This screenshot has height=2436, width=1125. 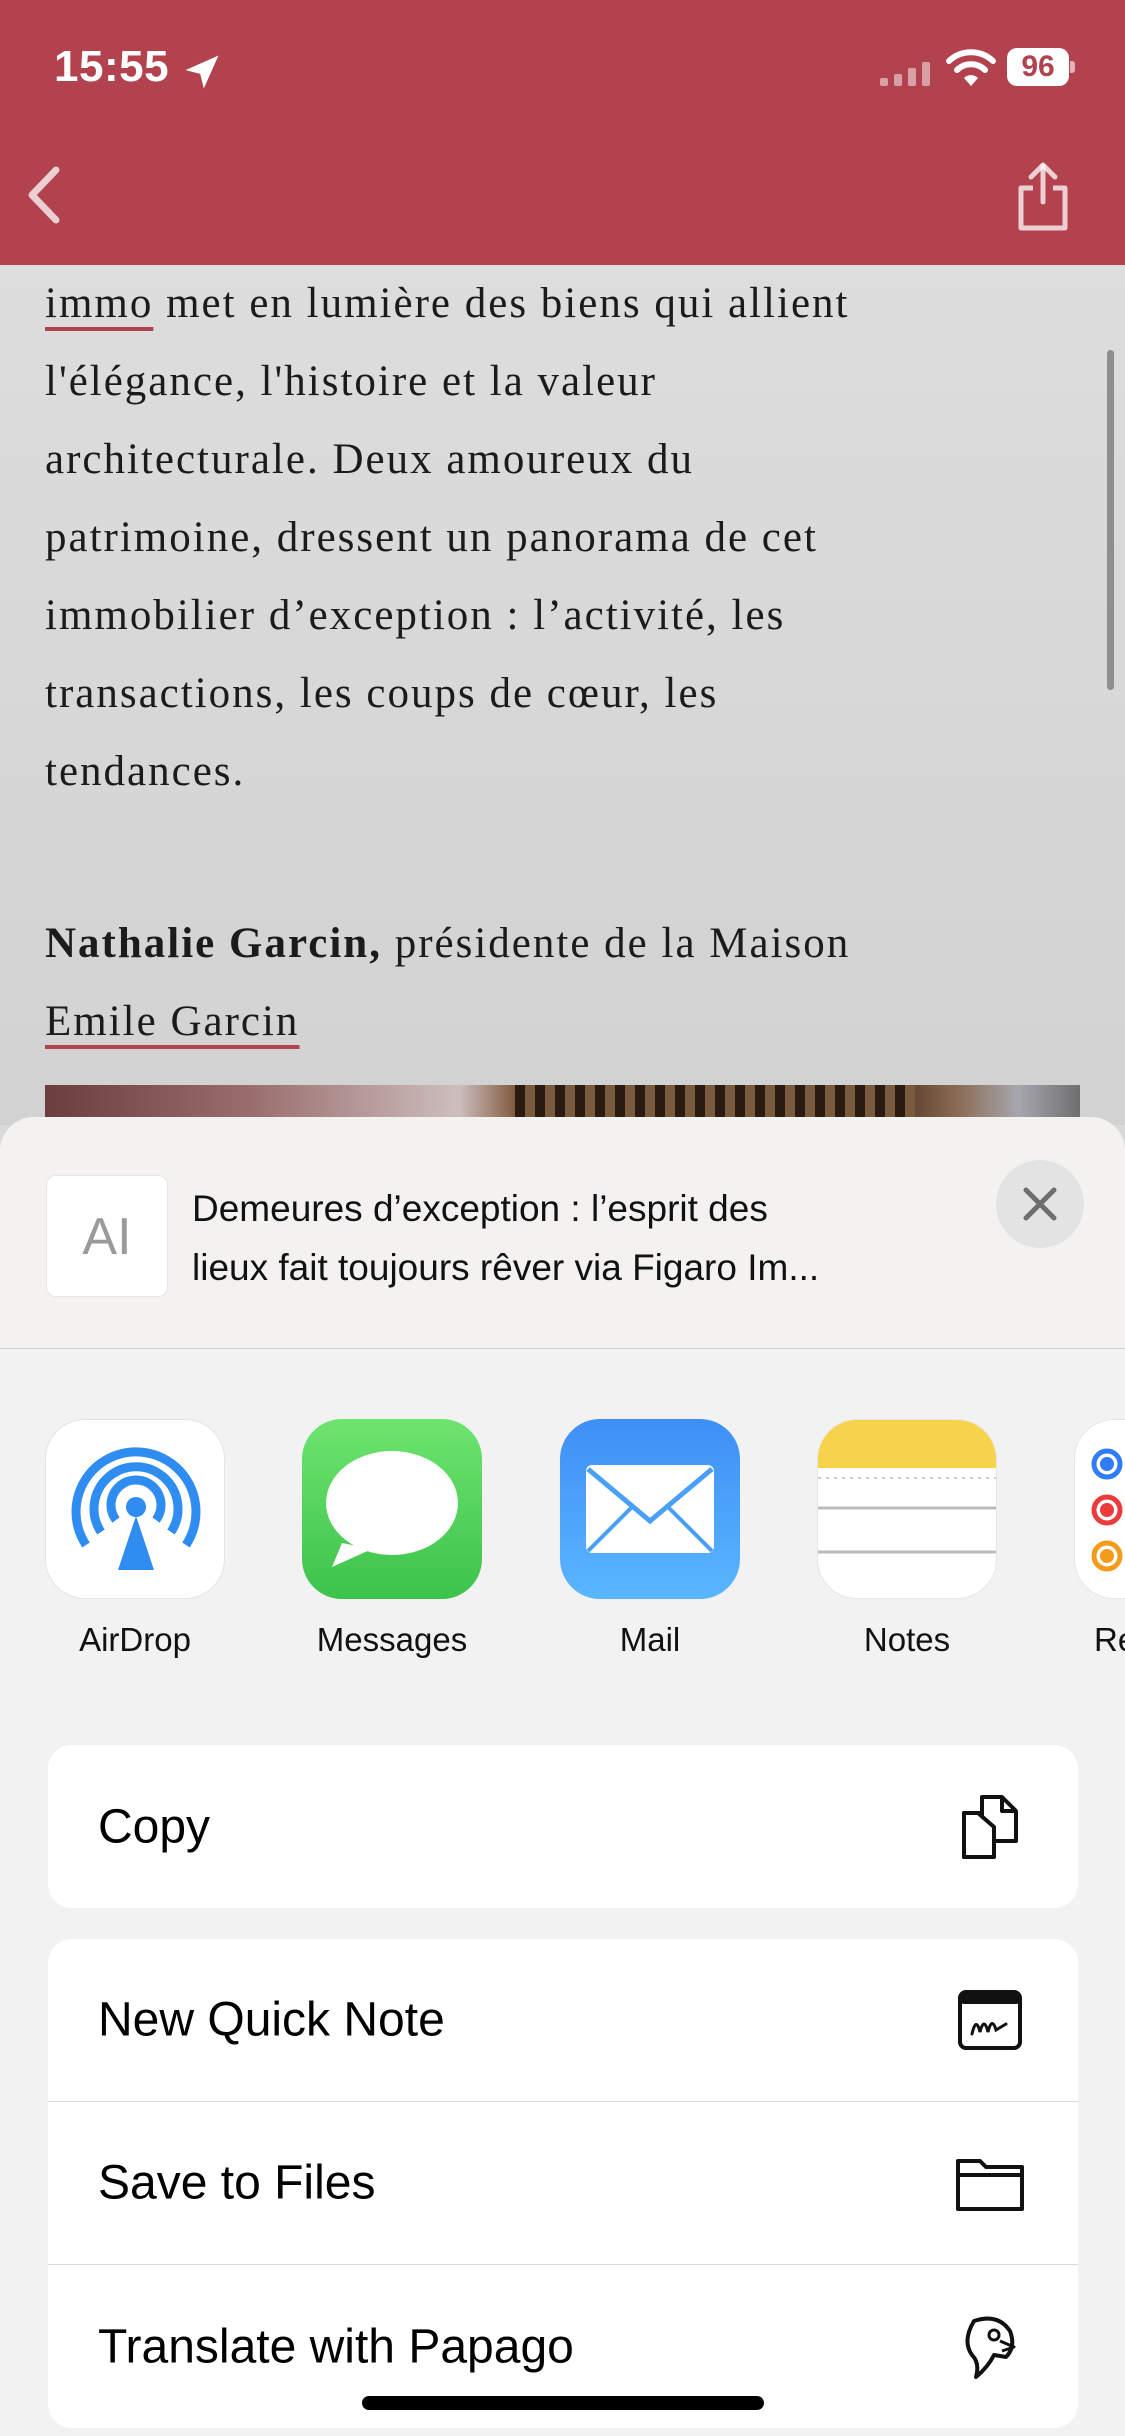 What do you see at coordinates (1038, 67) in the screenshot?
I see `battery-level: 96` at bounding box center [1038, 67].